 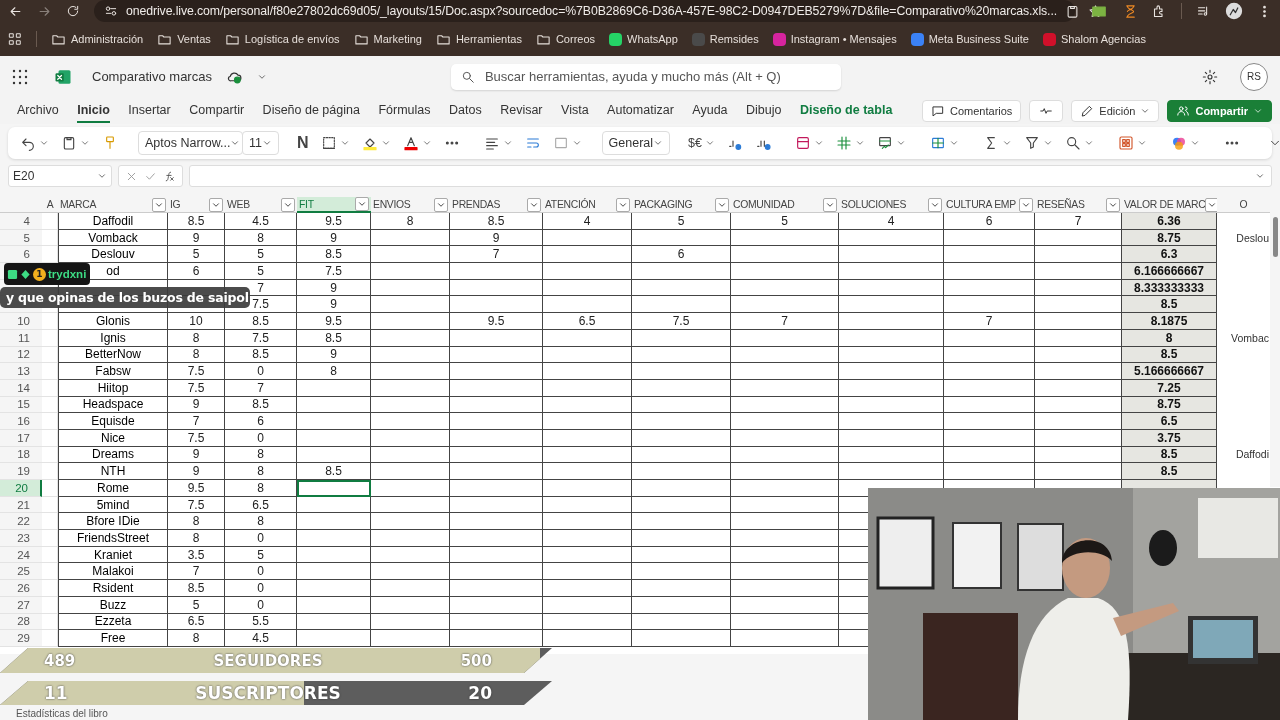 What do you see at coordinates (113, 471) in the screenshot?
I see `table-cell: NTH` at bounding box center [113, 471].